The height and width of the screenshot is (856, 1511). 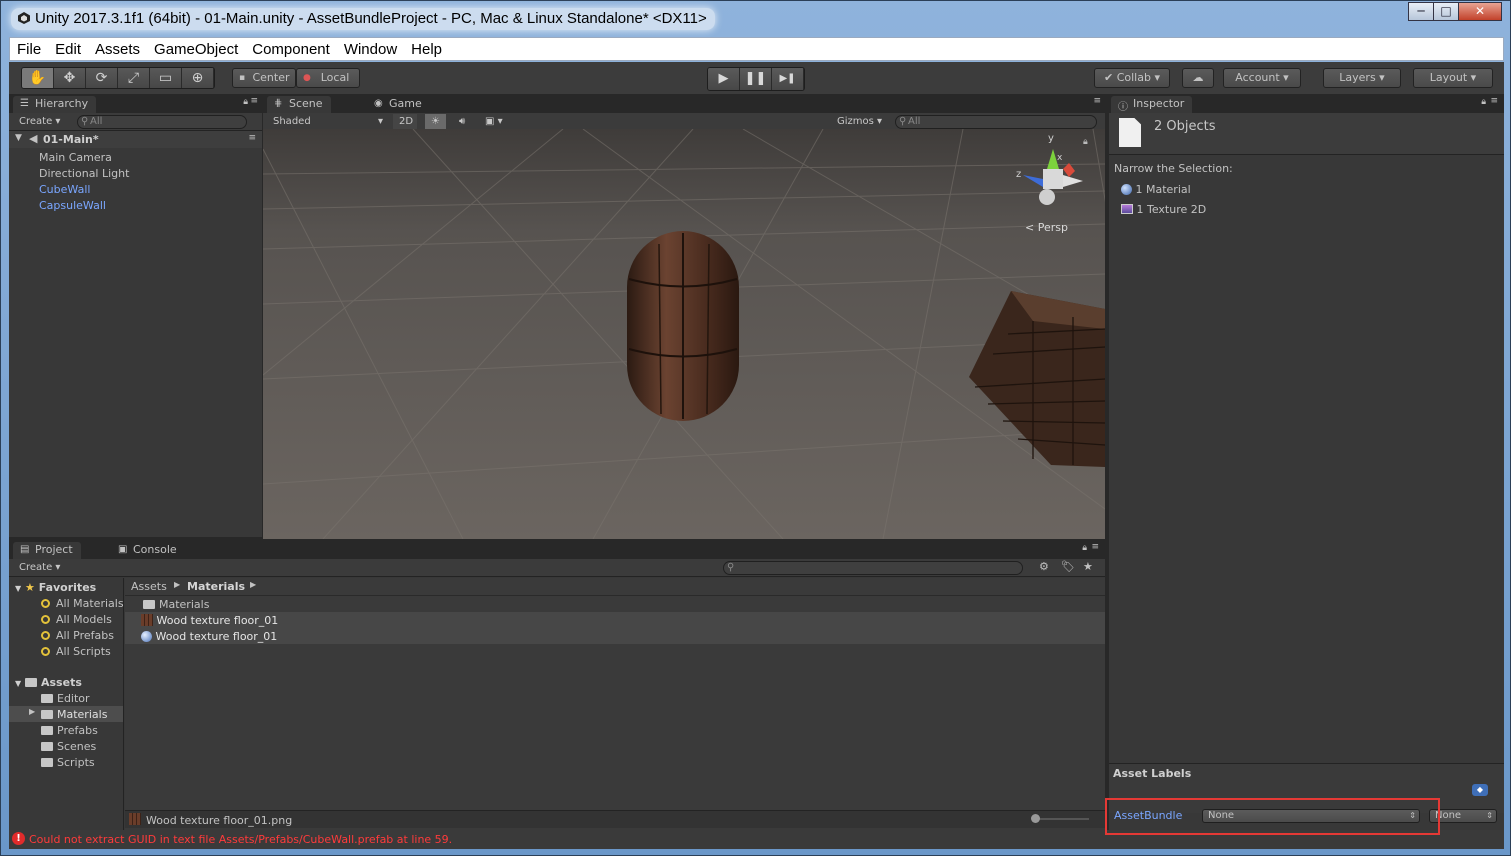 I want to click on game-icon: ◉, so click(x=378, y=103).